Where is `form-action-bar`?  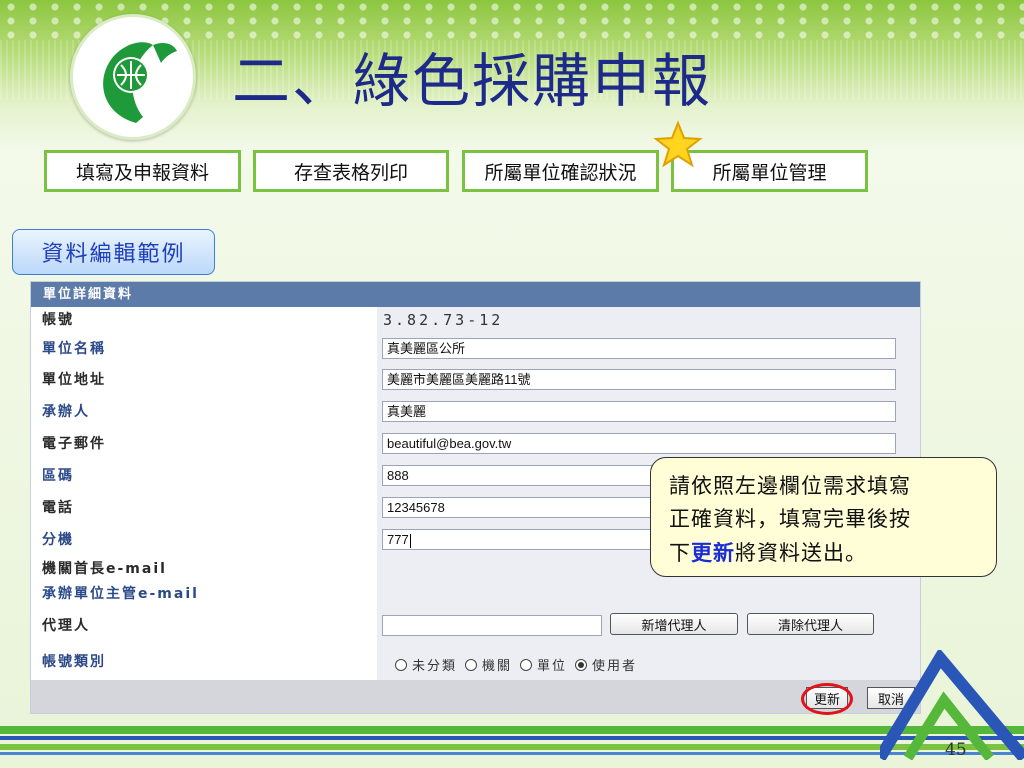
form-action-bar is located at coordinates (475, 696).